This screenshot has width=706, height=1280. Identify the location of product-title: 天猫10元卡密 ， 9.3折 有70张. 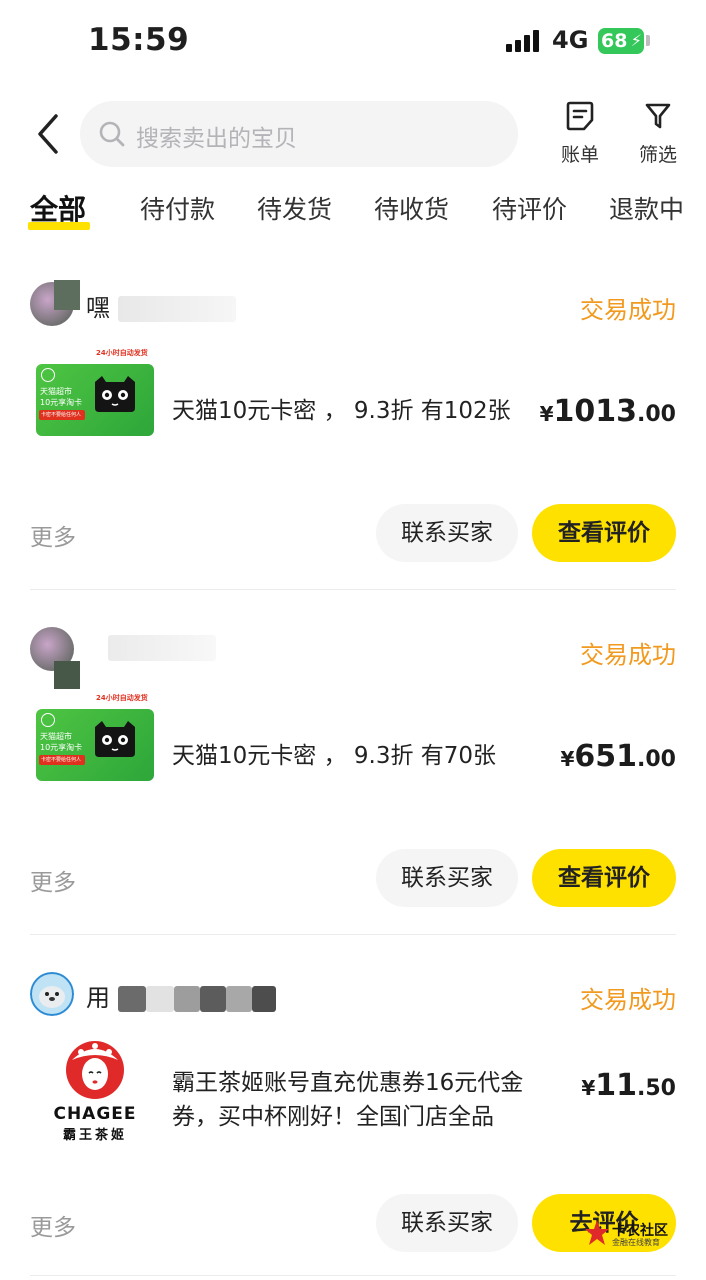
(357, 756).